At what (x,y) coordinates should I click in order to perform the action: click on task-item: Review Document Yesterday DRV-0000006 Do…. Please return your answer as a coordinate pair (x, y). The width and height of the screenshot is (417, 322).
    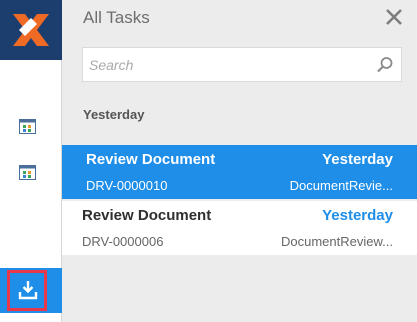
    Looking at the image, I should click on (239, 228).